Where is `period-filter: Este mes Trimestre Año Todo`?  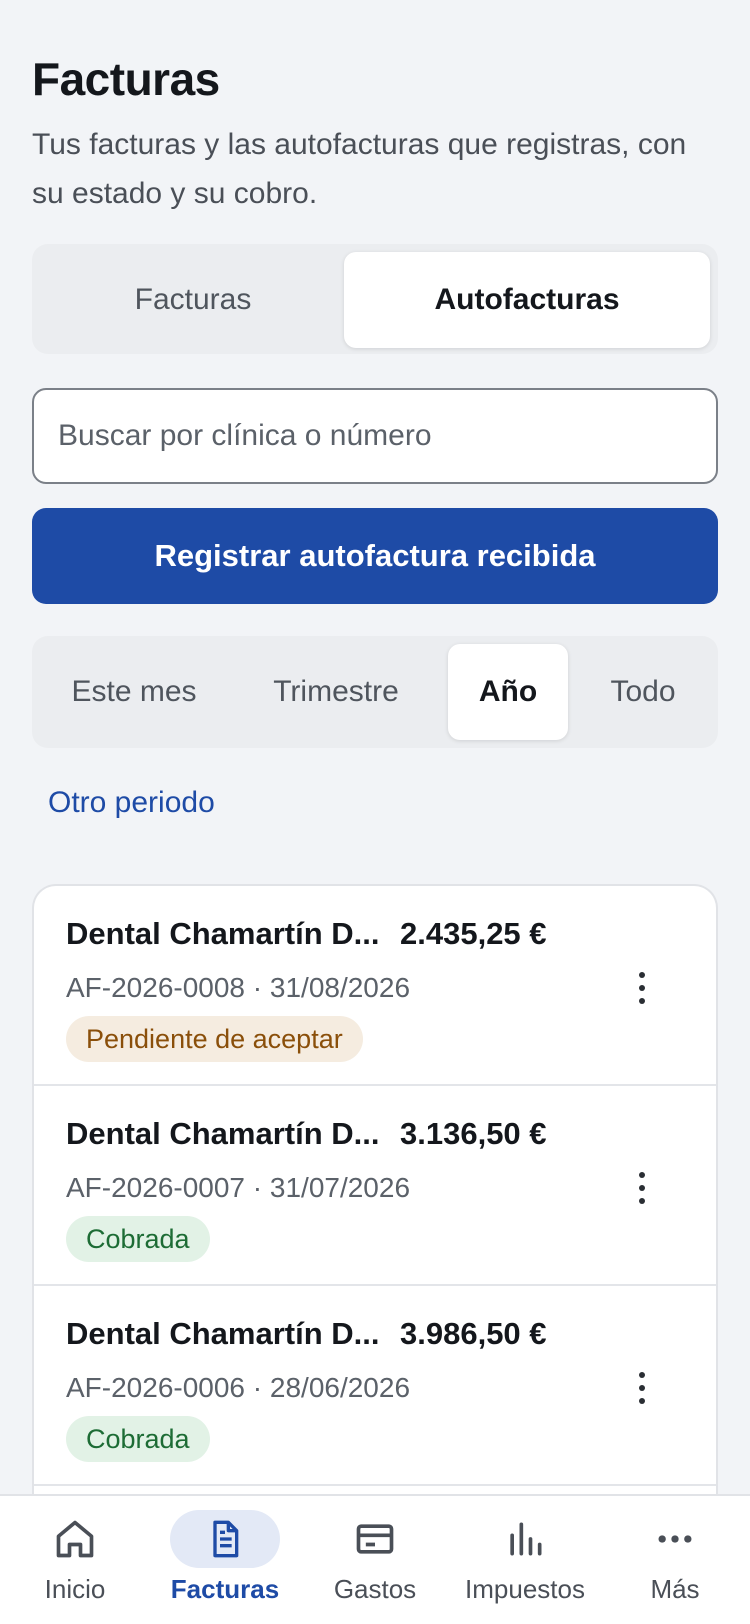
period-filter: Este mes Trimestre Año Todo is located at coordinates (375, 692).